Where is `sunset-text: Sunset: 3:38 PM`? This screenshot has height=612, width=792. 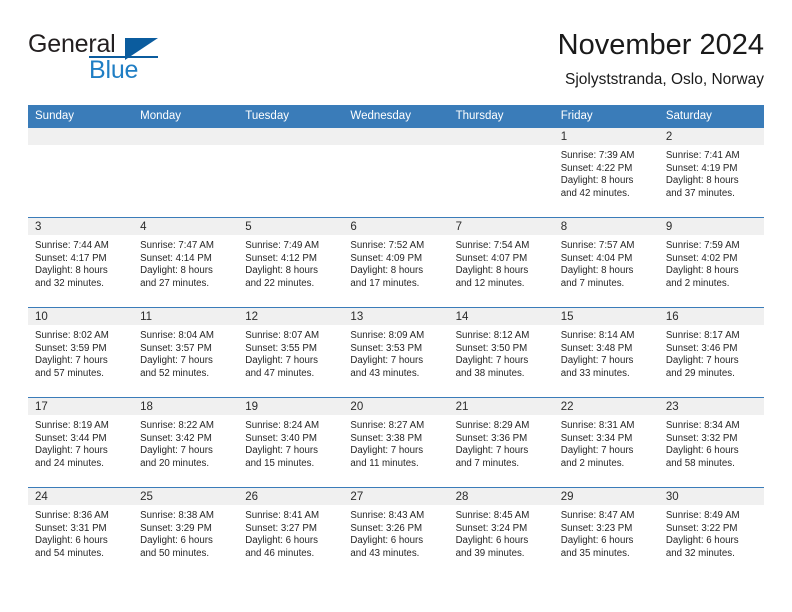 sunset-text: Sunset: 3:38 PM is located at coordinates (386, 438).